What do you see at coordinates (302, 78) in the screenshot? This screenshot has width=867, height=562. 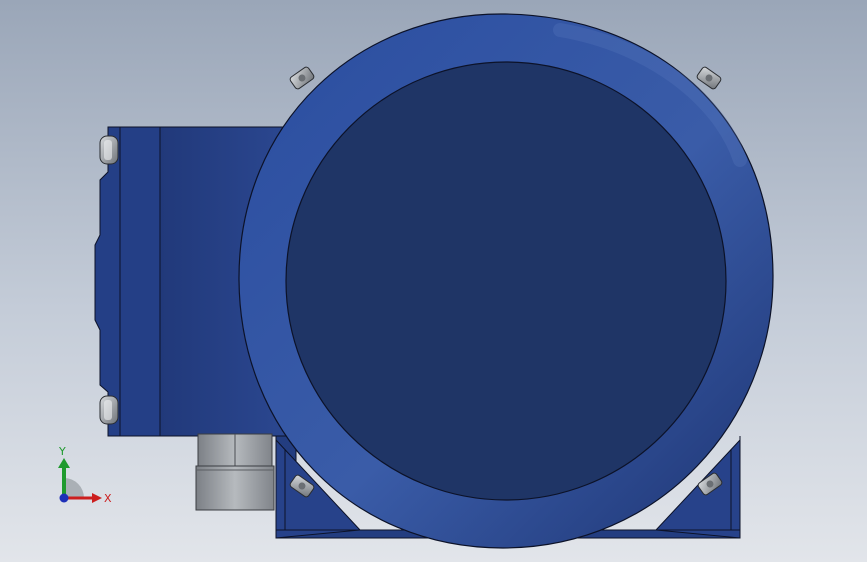 I see `housing-bolt-top-left` at bounding box center [302, 78].